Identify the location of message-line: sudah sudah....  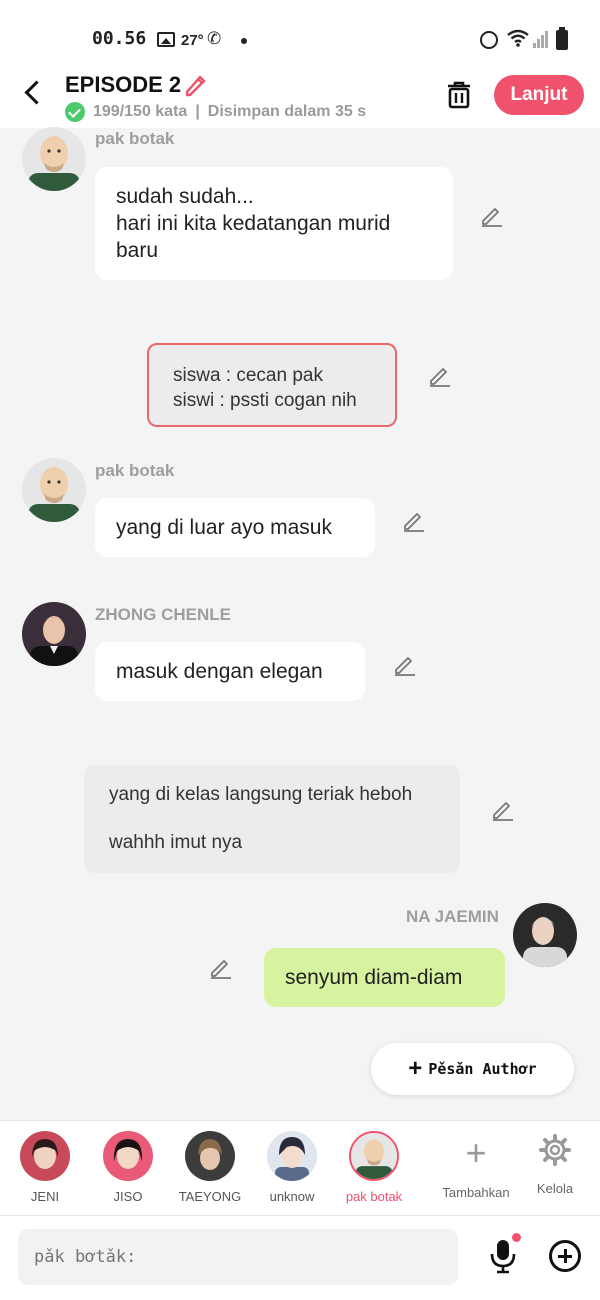
(185, 196).